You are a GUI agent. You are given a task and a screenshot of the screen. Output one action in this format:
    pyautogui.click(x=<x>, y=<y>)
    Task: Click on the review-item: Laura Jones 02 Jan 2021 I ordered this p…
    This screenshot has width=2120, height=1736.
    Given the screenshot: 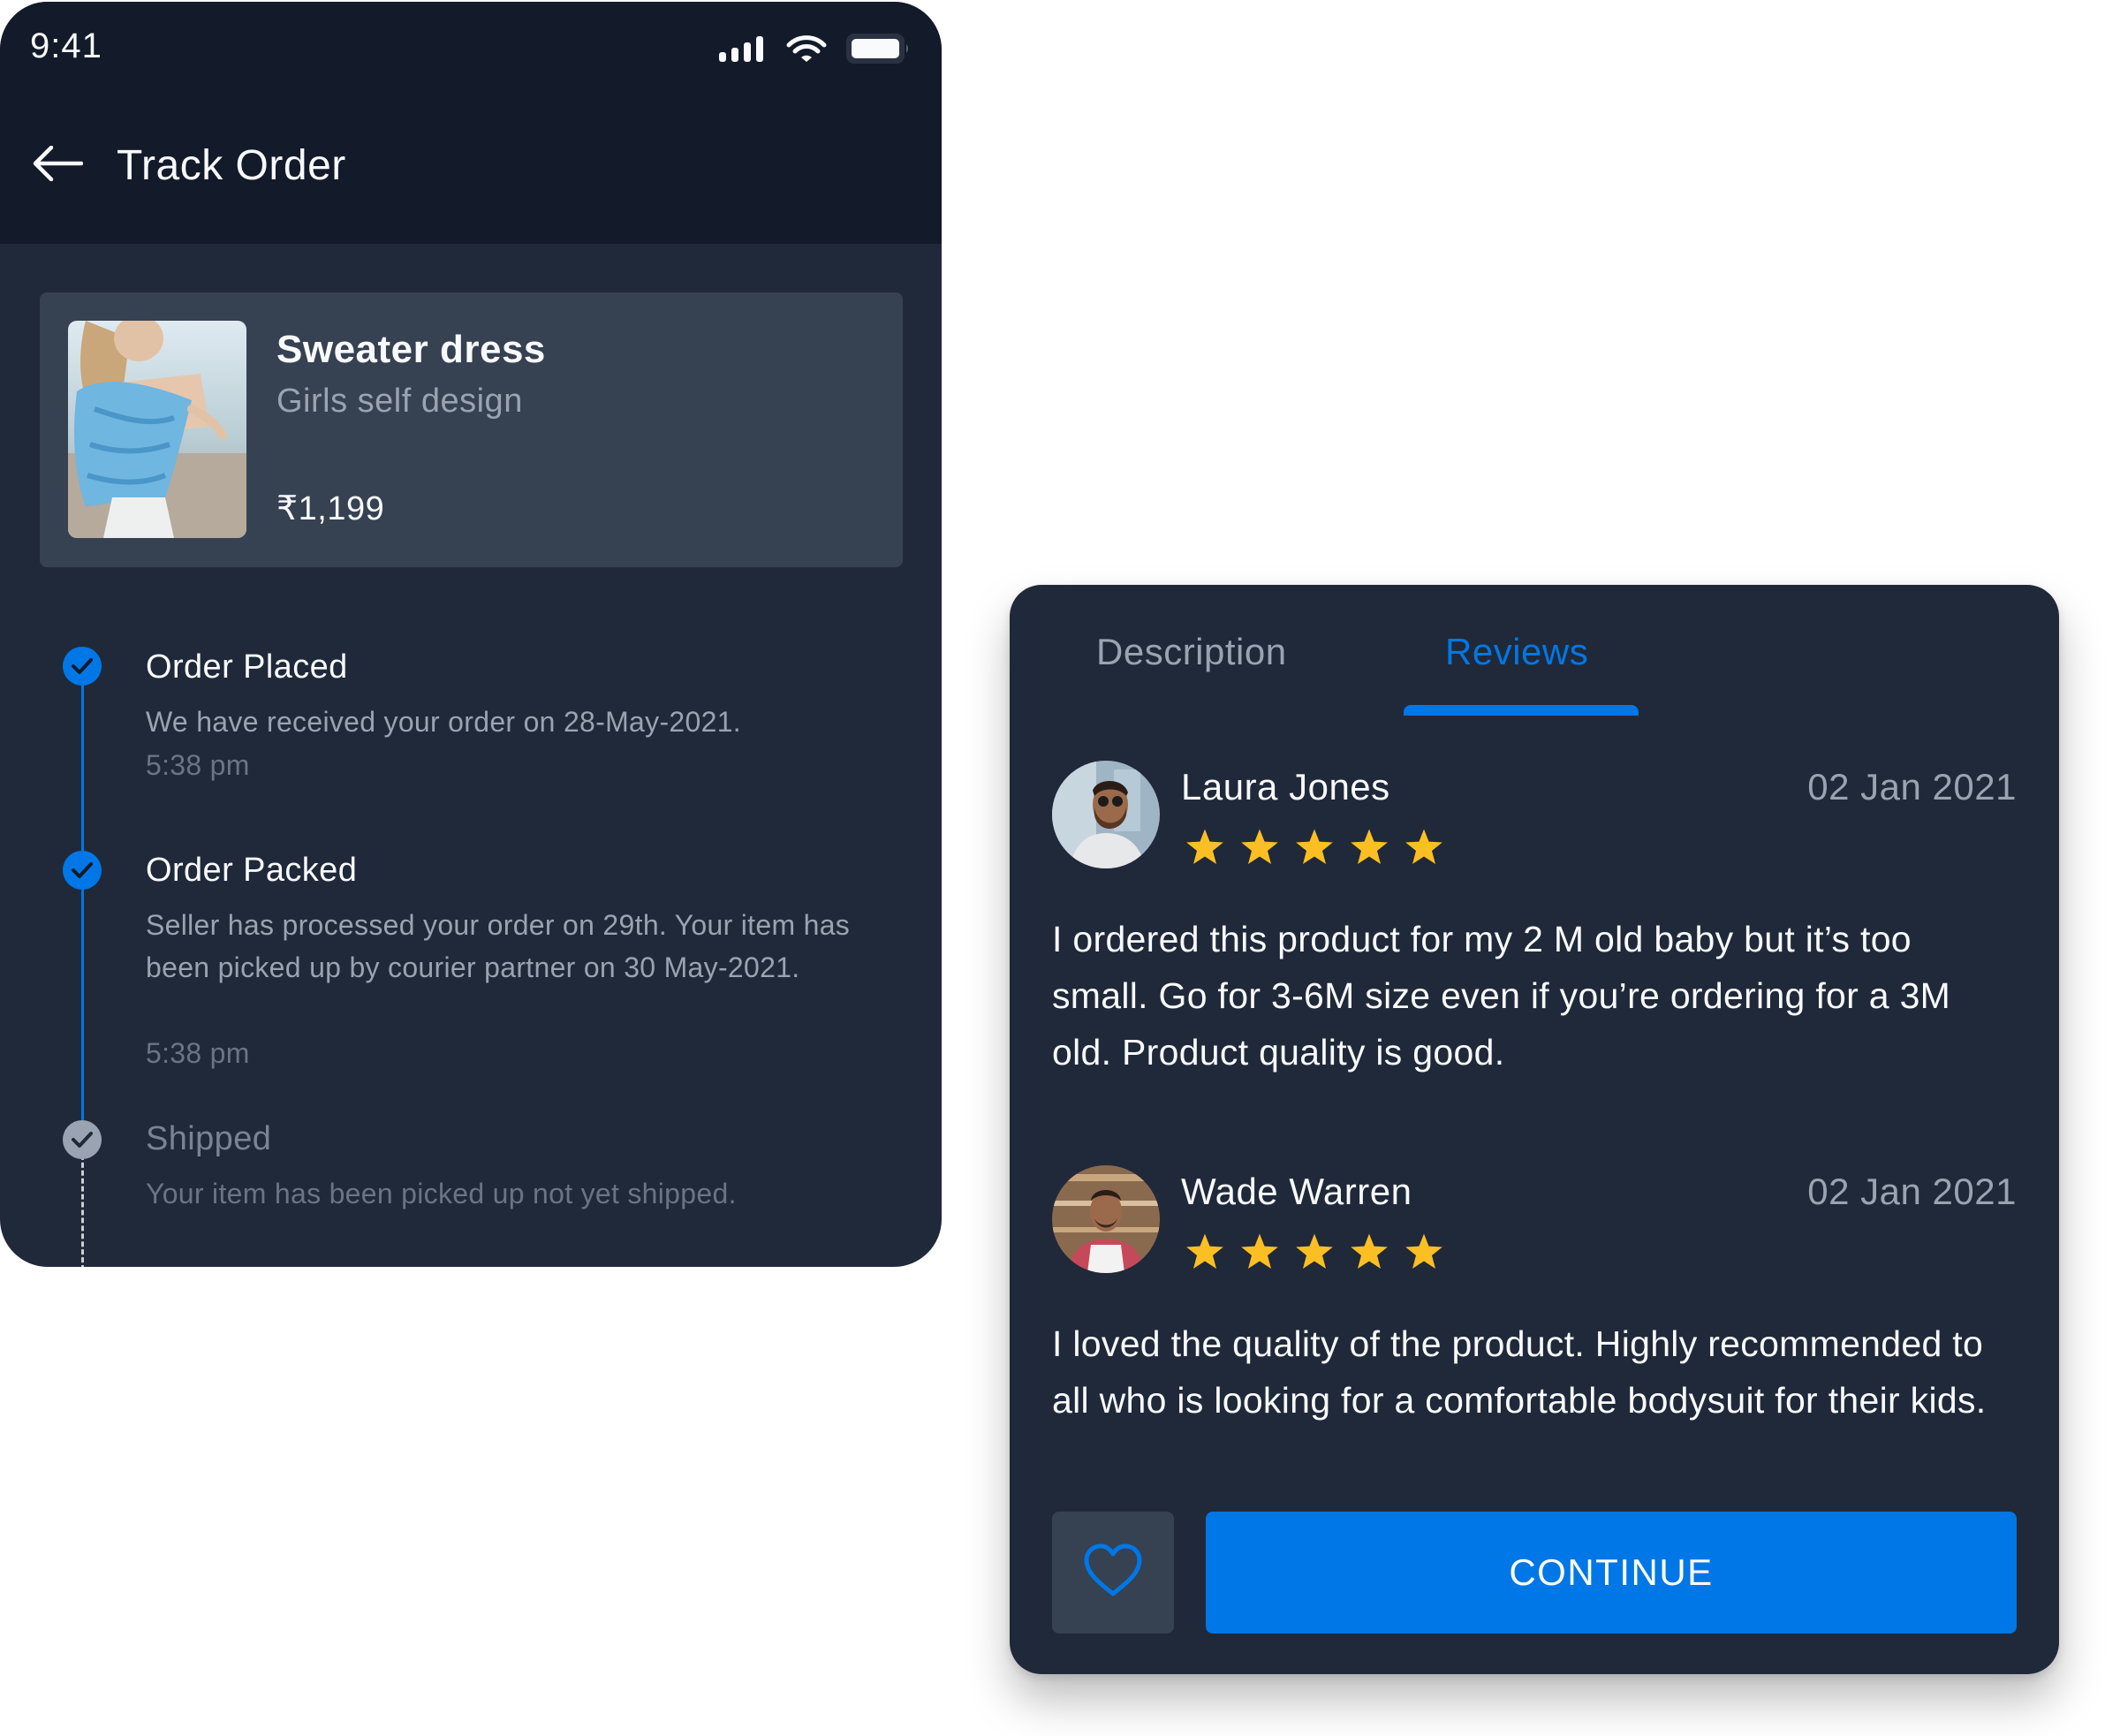 What is the action you would take?
    pyautogui.click(x=1534, y=928)
    